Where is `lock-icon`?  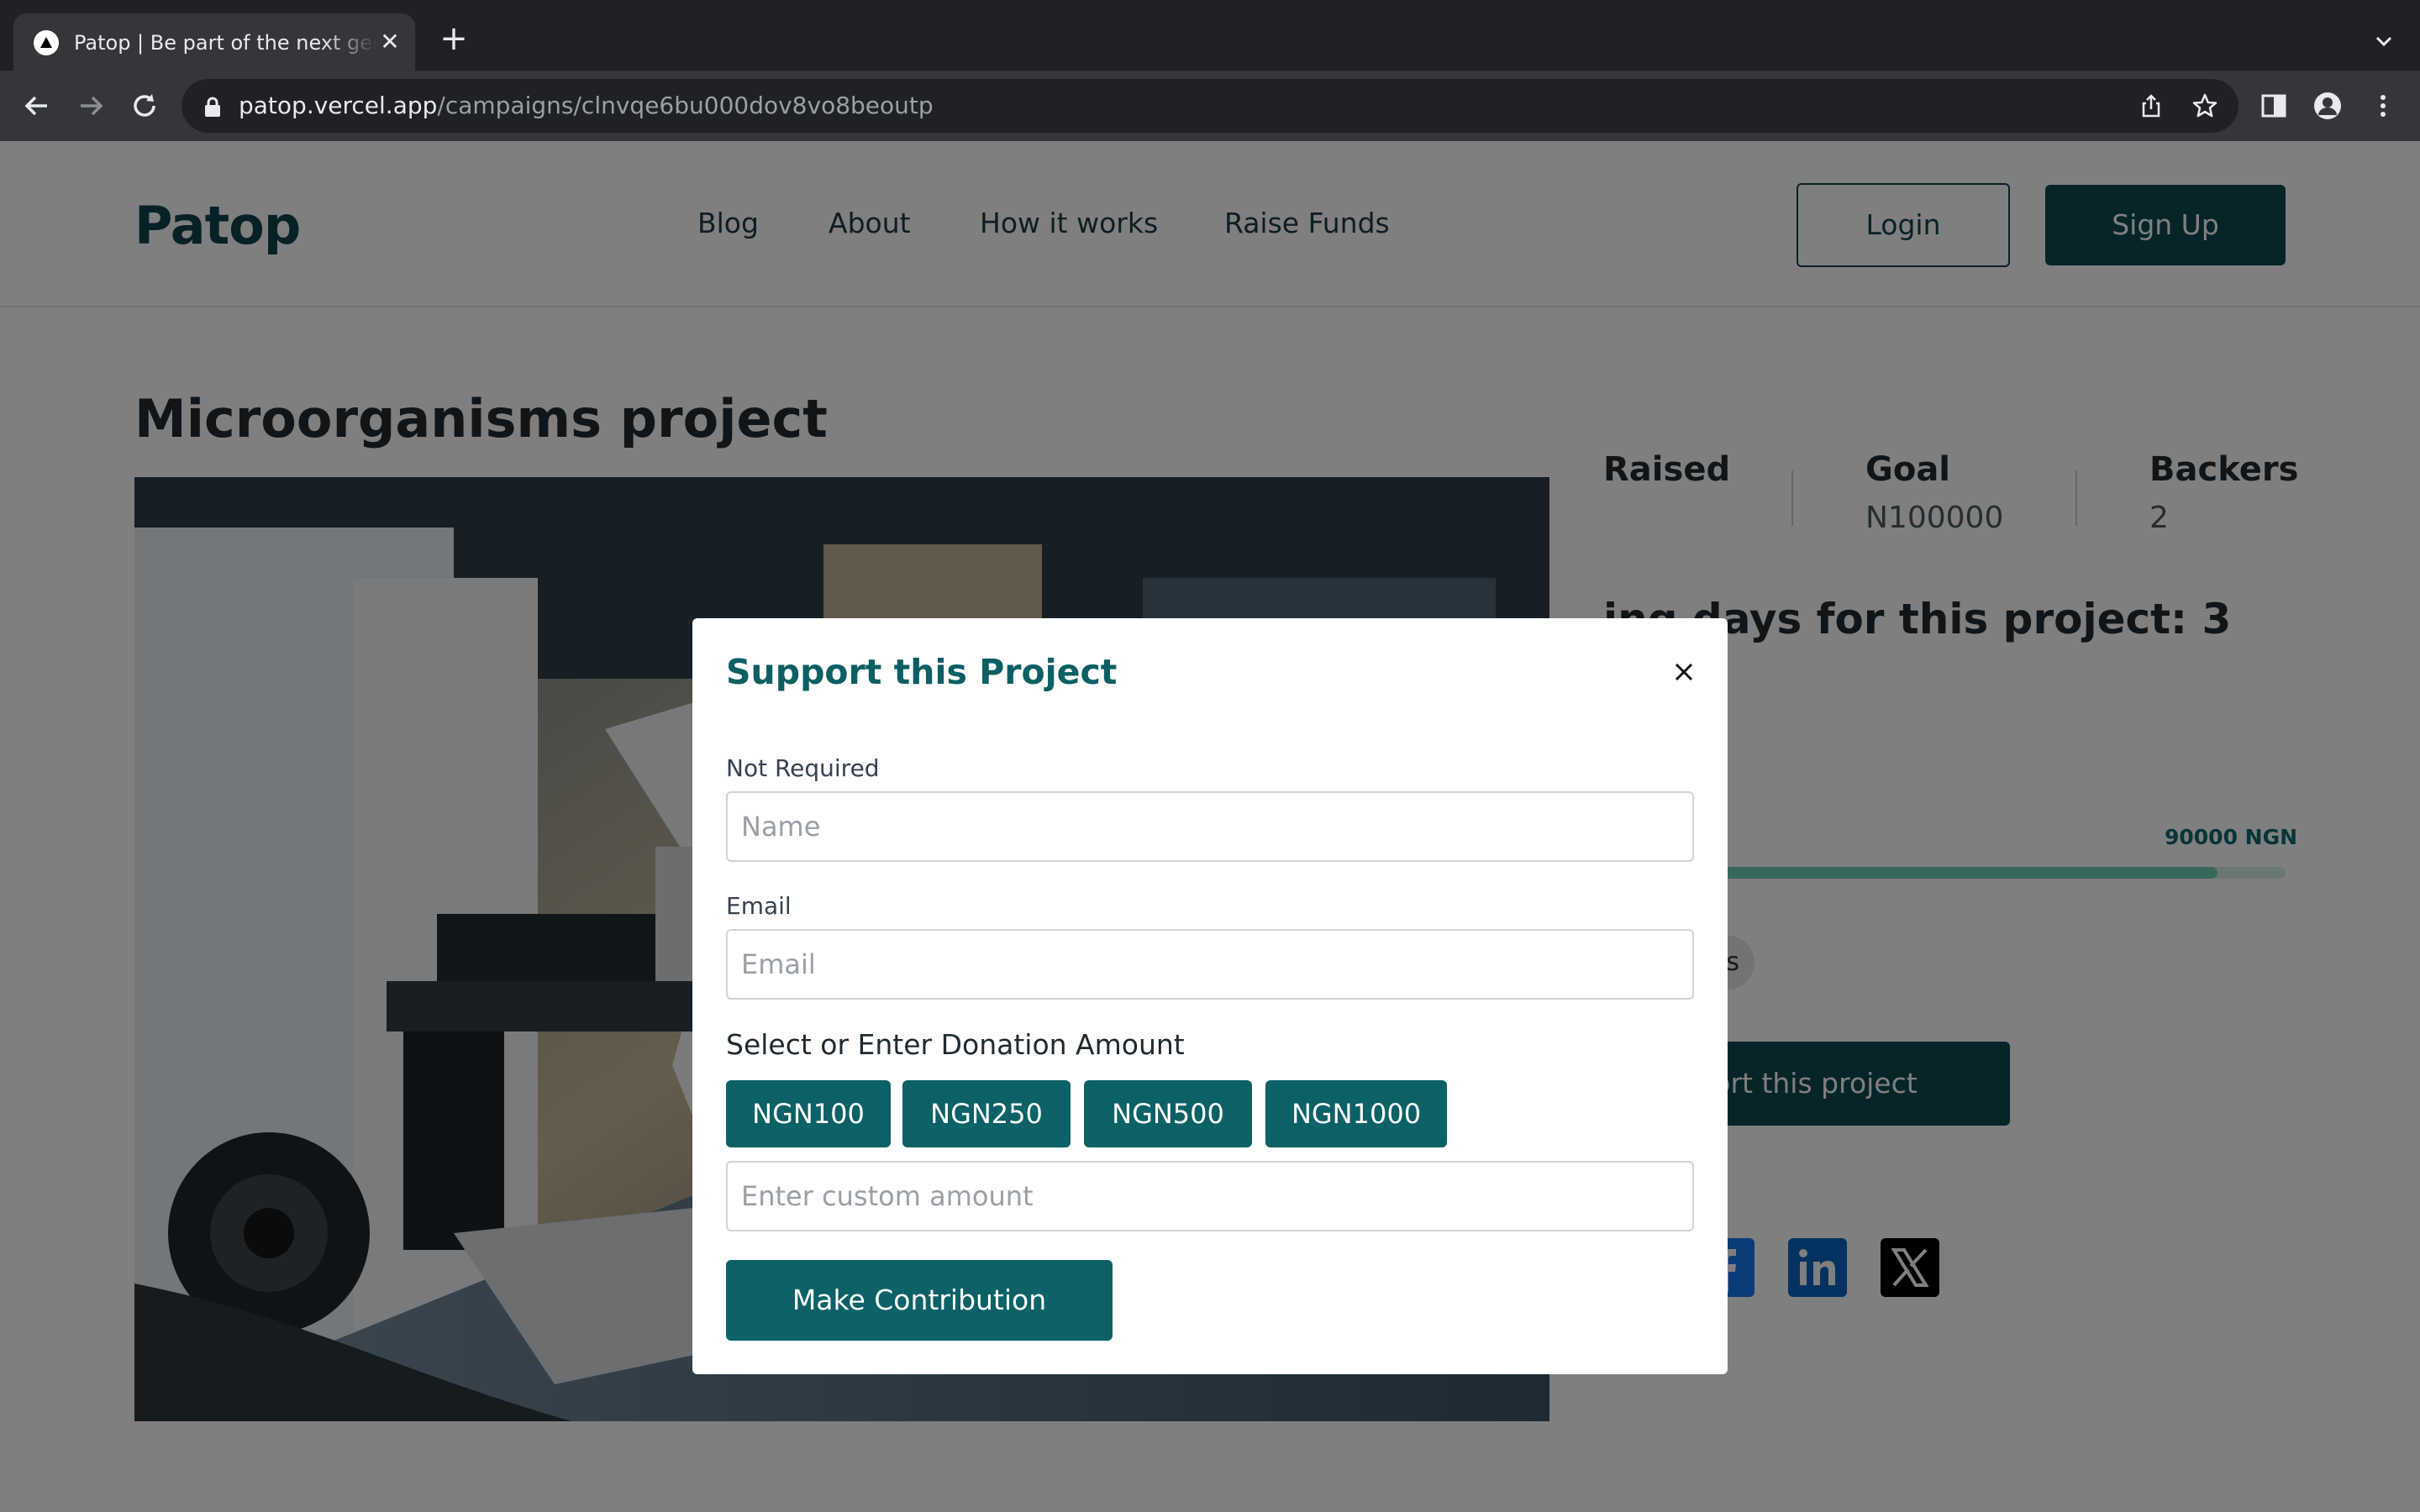 lock-icon is located at coordinates (212, 108).